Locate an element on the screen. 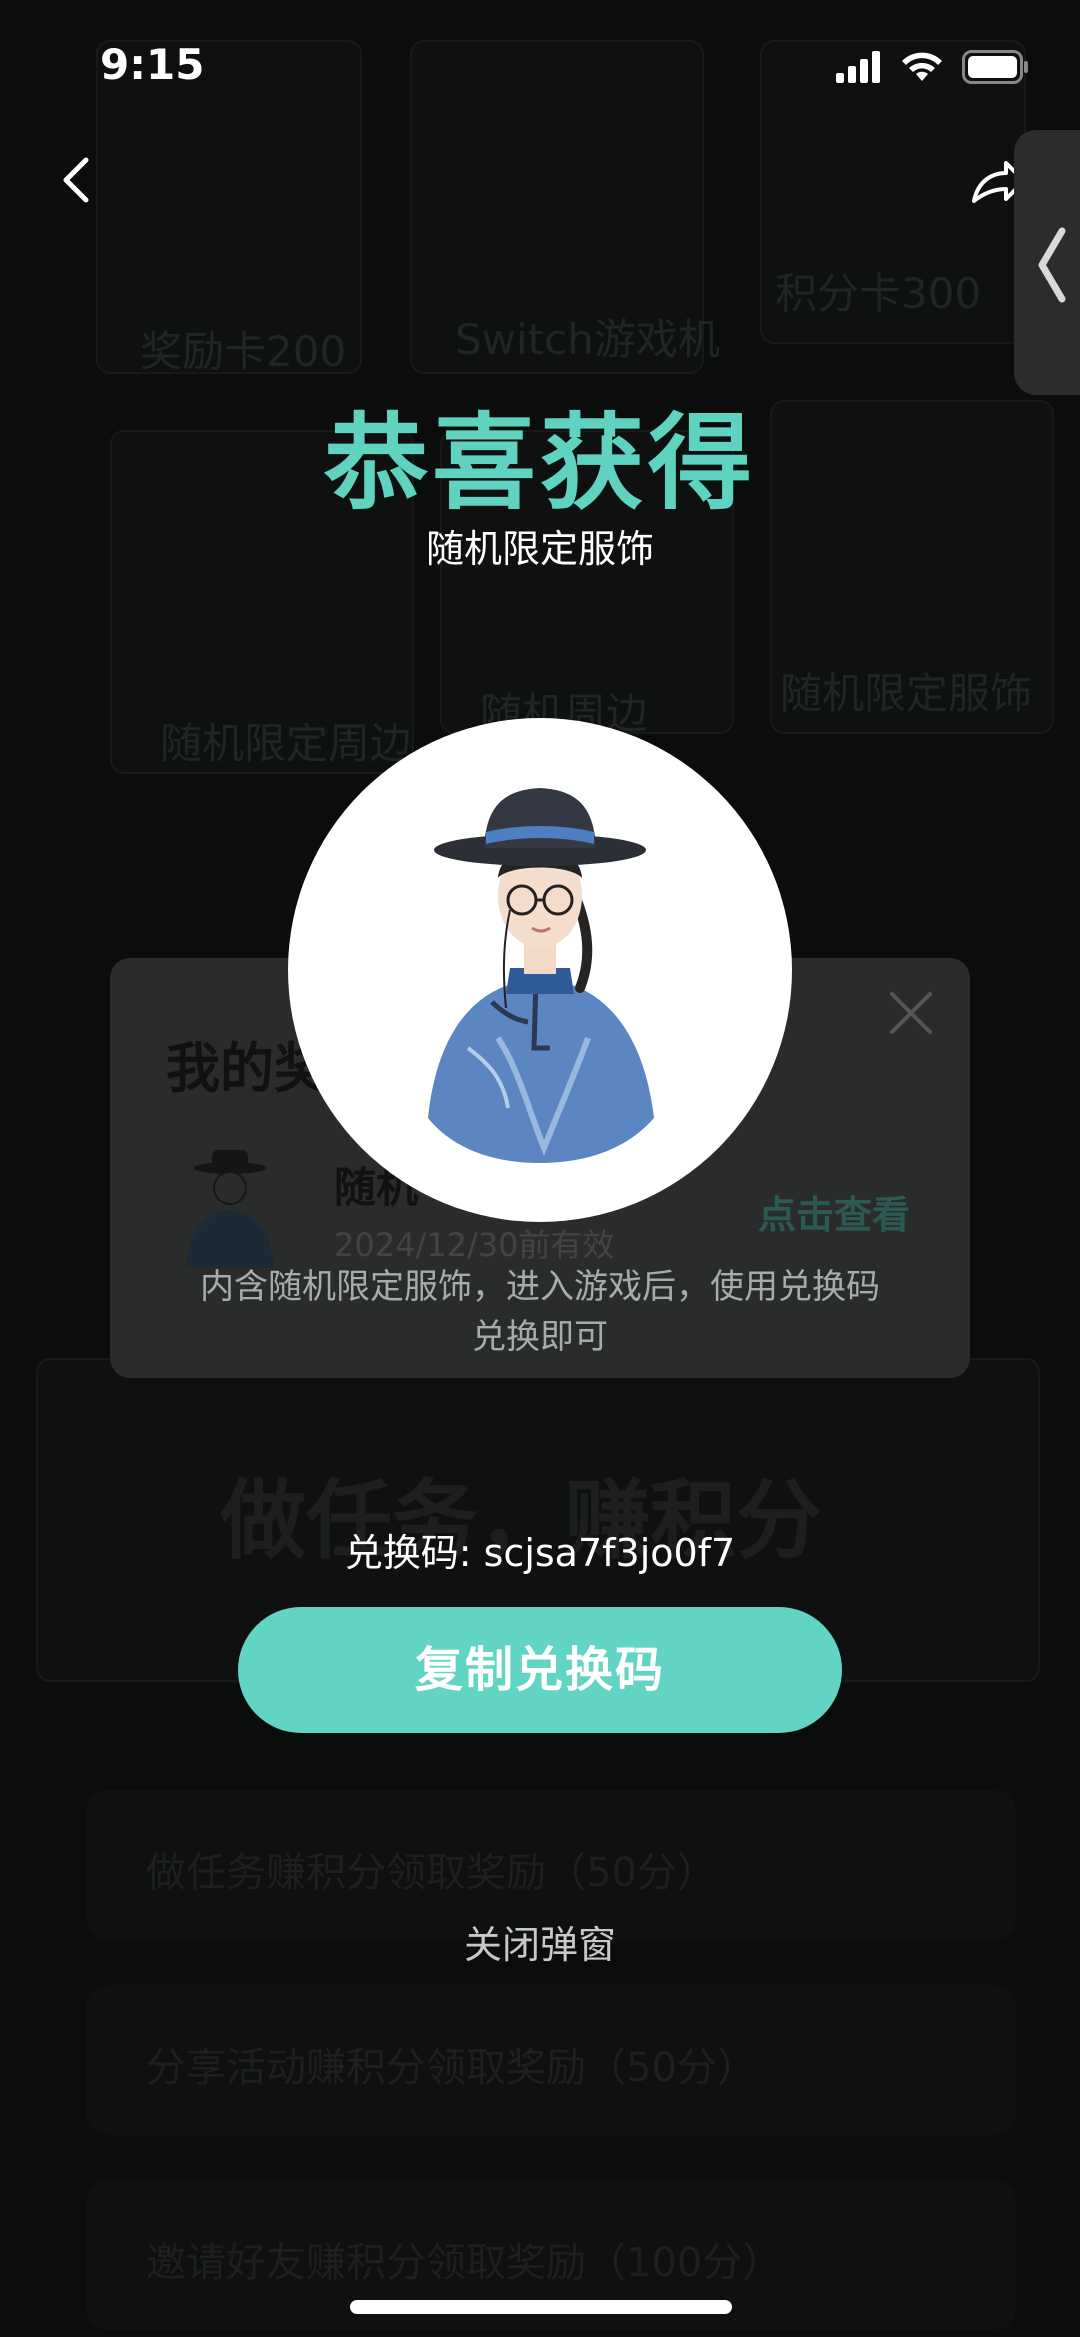 This screenshot has height=2337, width=1080. bg-row: 分享活动赚积分领取奖励（50分） is located at coordinates (551, 2060).